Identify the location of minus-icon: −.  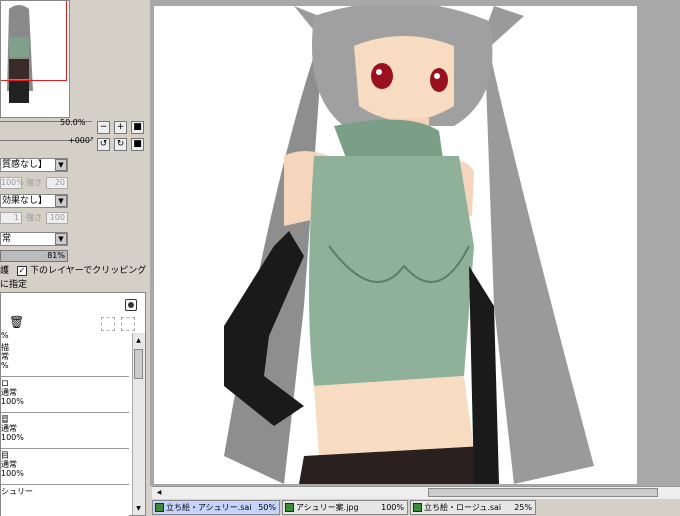
(103, 127).